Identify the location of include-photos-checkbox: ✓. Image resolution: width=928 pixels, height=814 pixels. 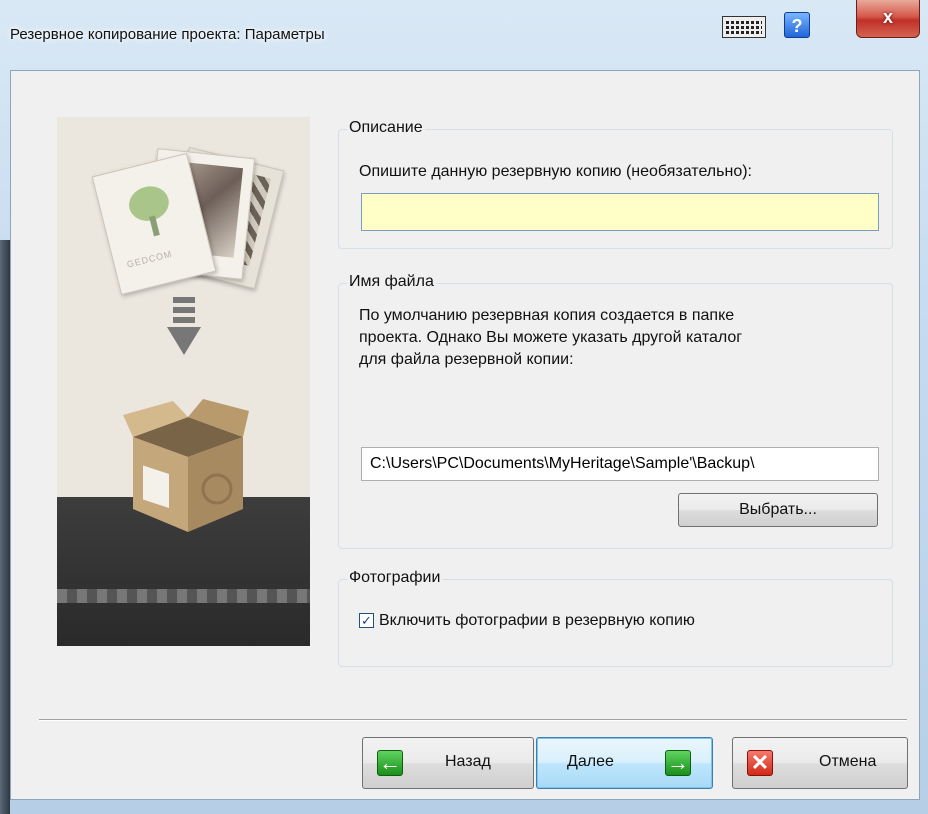
(366, 620).